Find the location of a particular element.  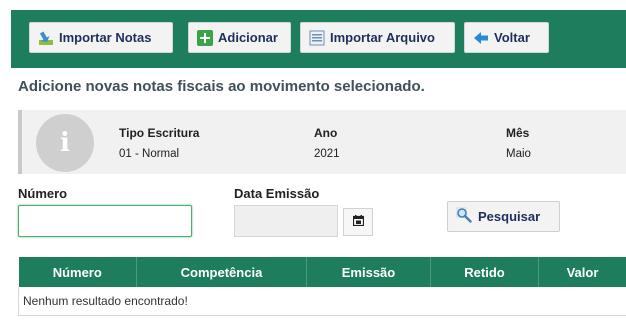

import-file-button: Importar Arquivo is located at coordinates (377, 37).